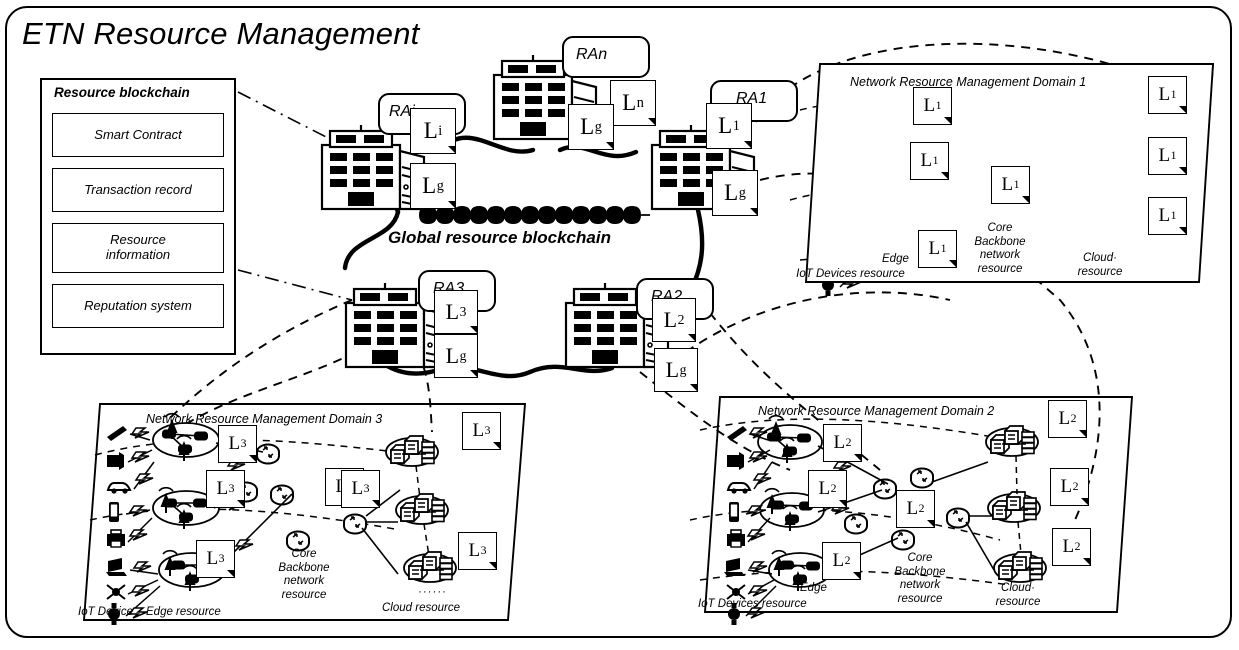  What do you see at coordinates (850, 274) in the screenshot?
I see `domain1-iot-caption: IoT Devices resource` at bounding box center [850, 274].